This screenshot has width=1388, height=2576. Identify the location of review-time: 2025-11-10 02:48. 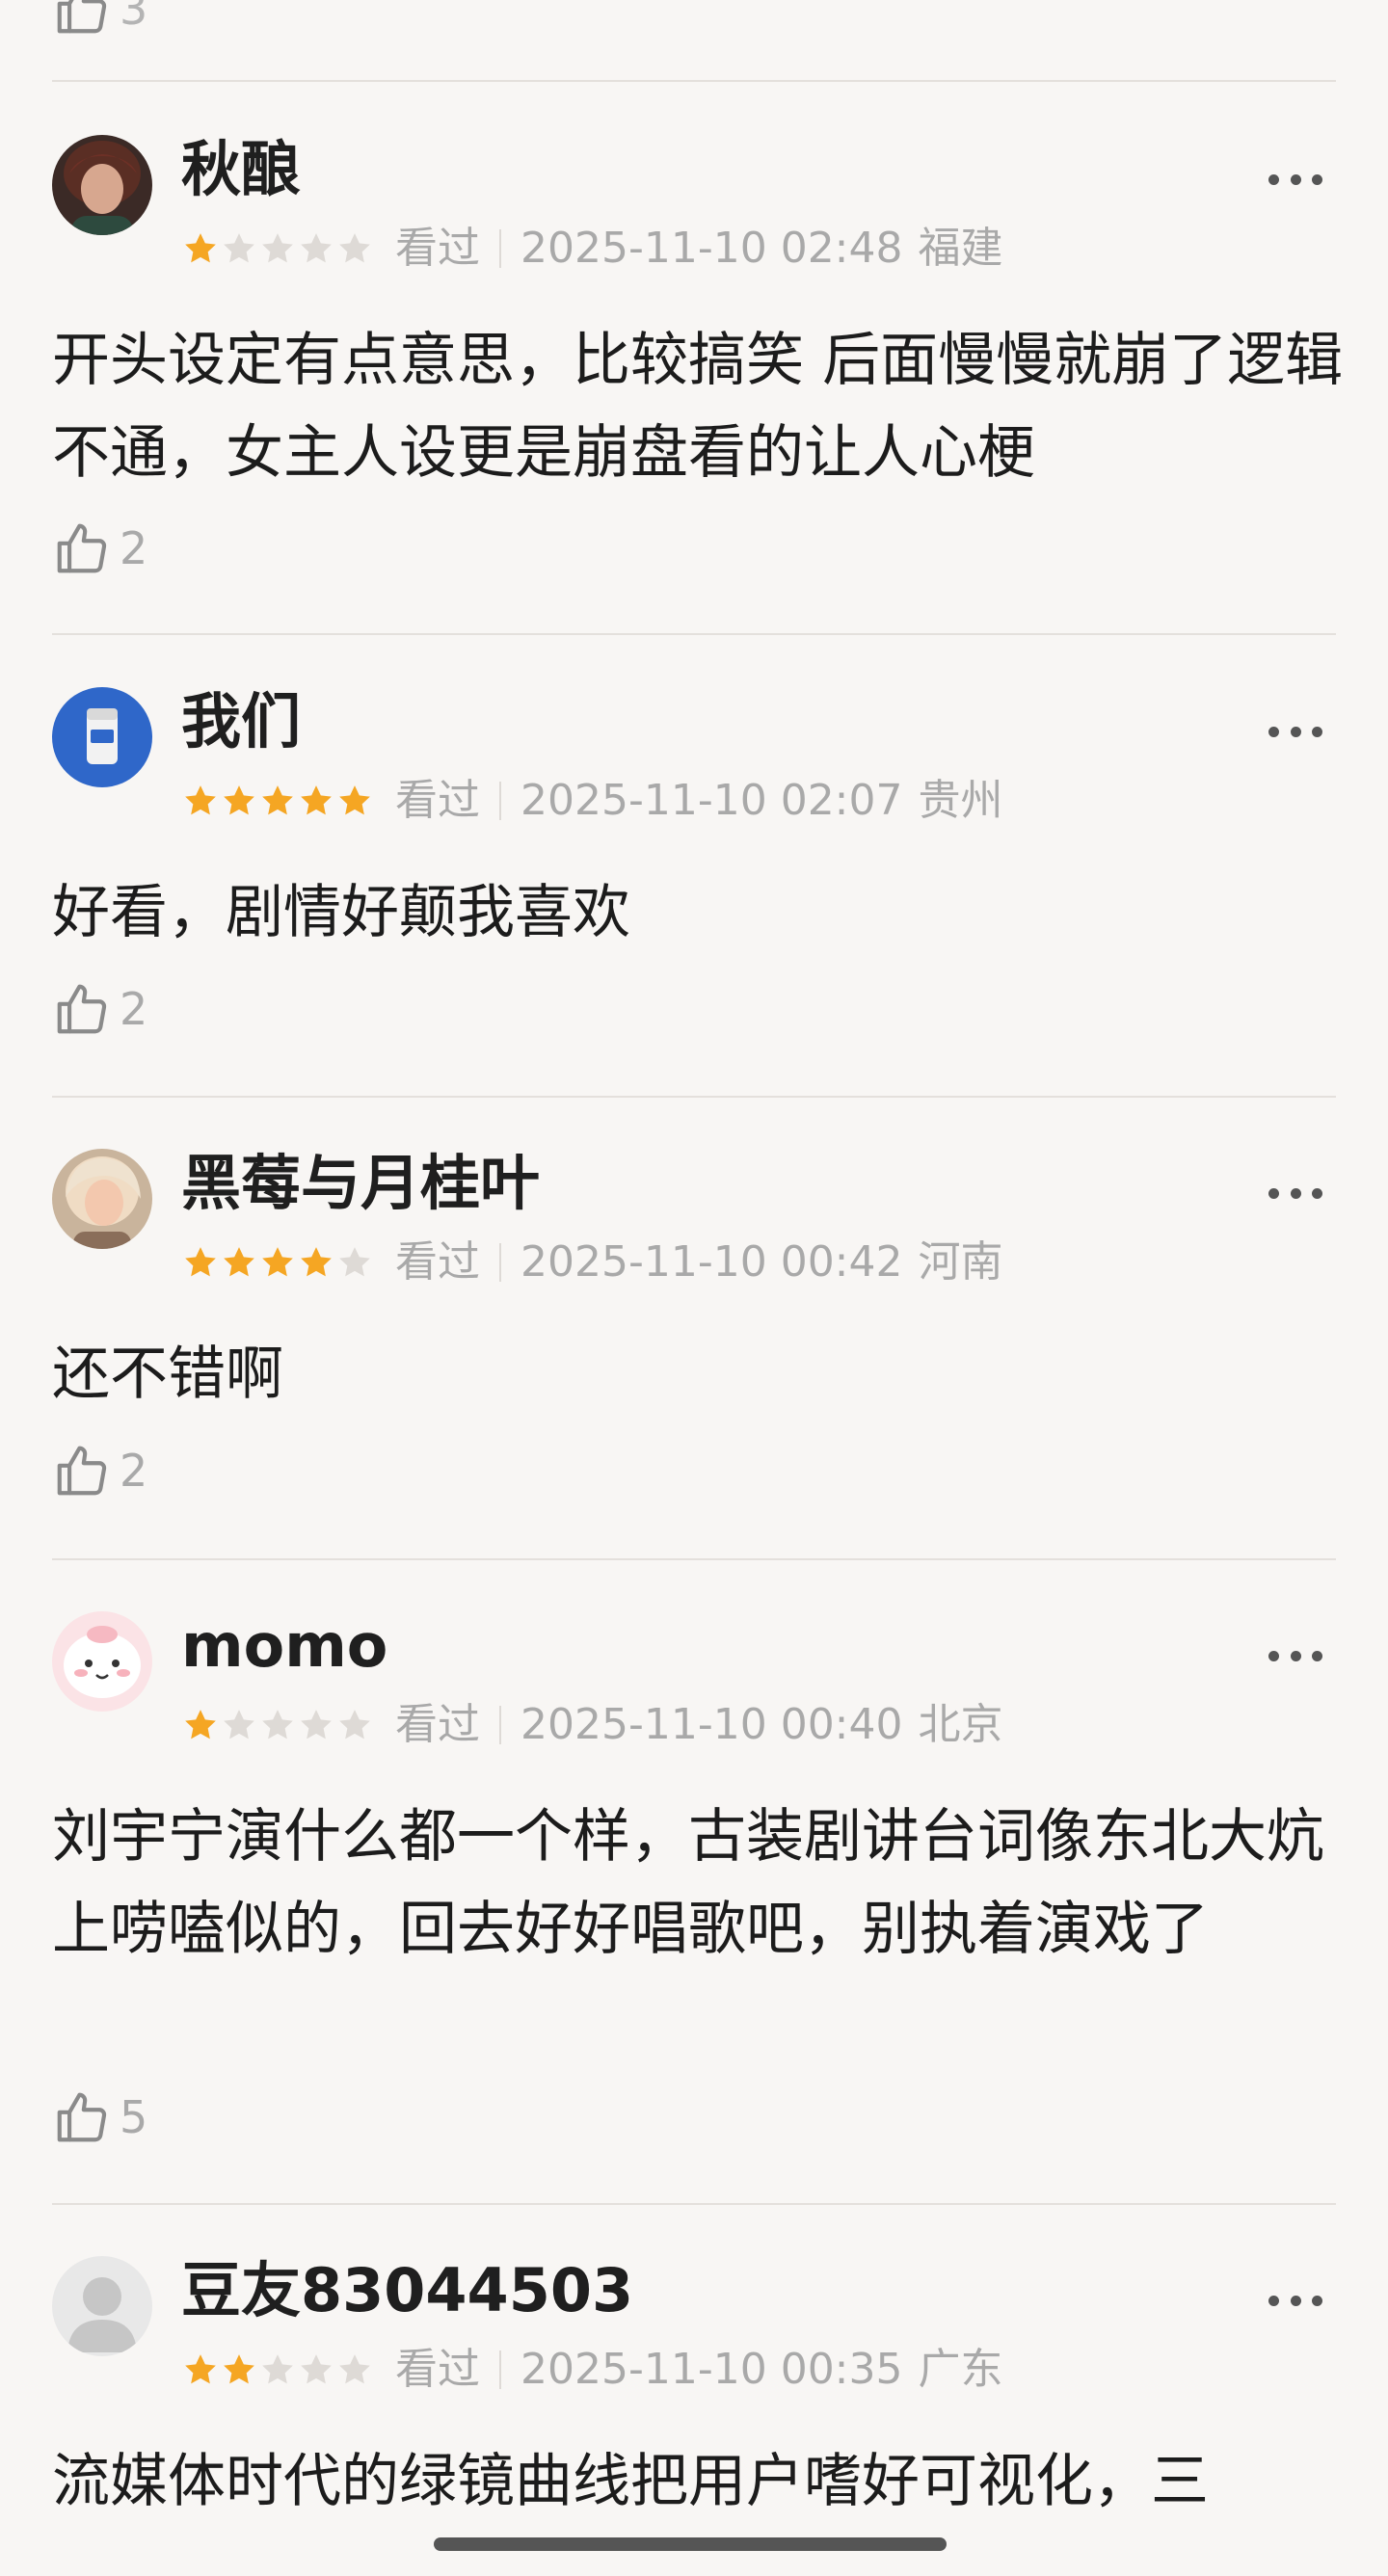
(711, 249).